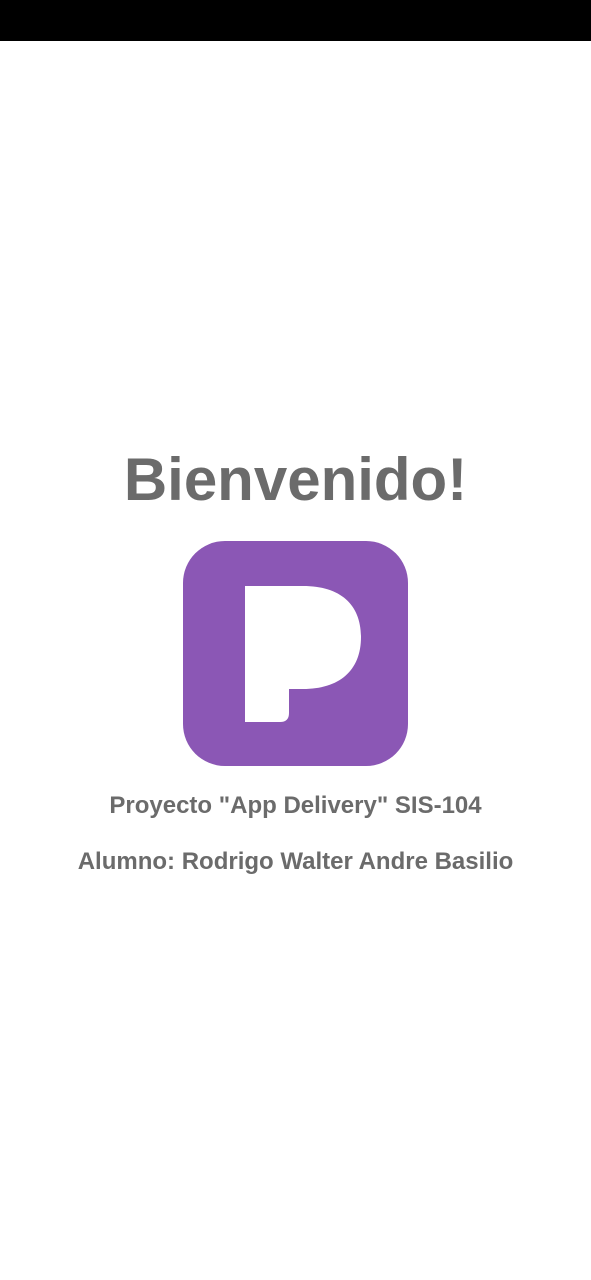 Image resolution: width=591 pixels, height=1280 pixels. I want to click on app-logo-icon, so click(295, 653).